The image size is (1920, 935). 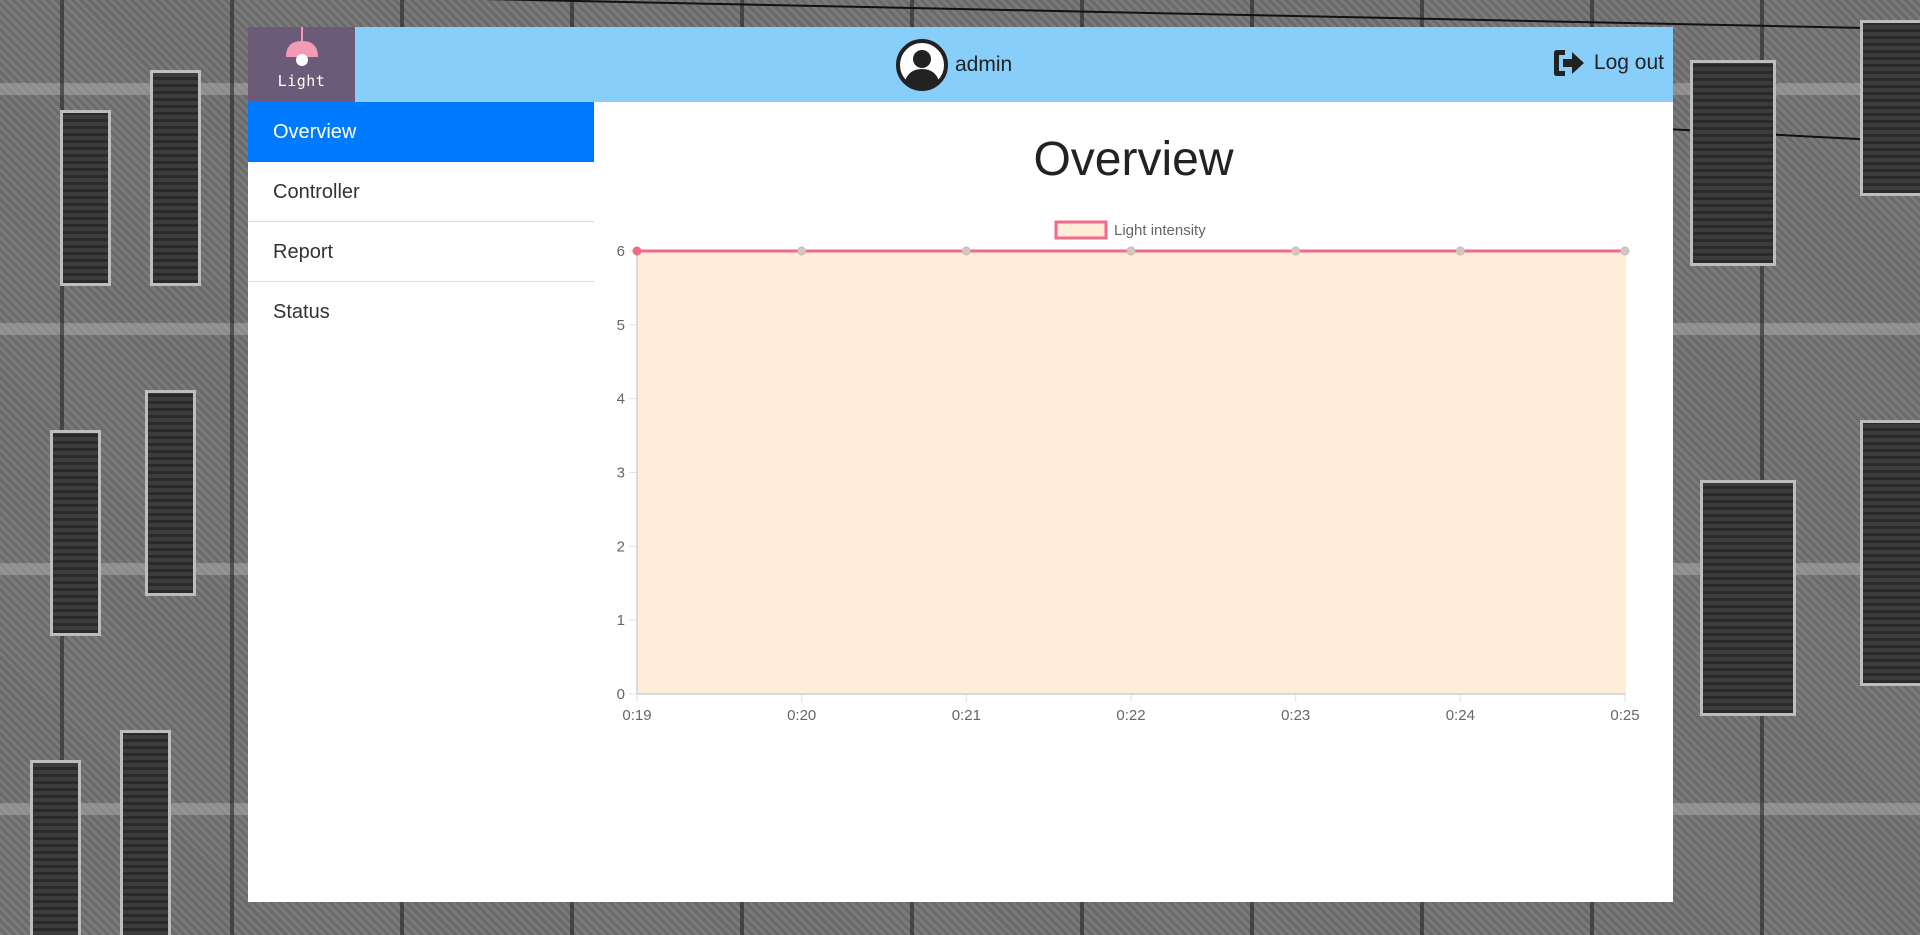 What do you see at coordinates (421, 312) in the screenshot?
I see `sidebar-item-status: Status` at bounding box center [421, 312].